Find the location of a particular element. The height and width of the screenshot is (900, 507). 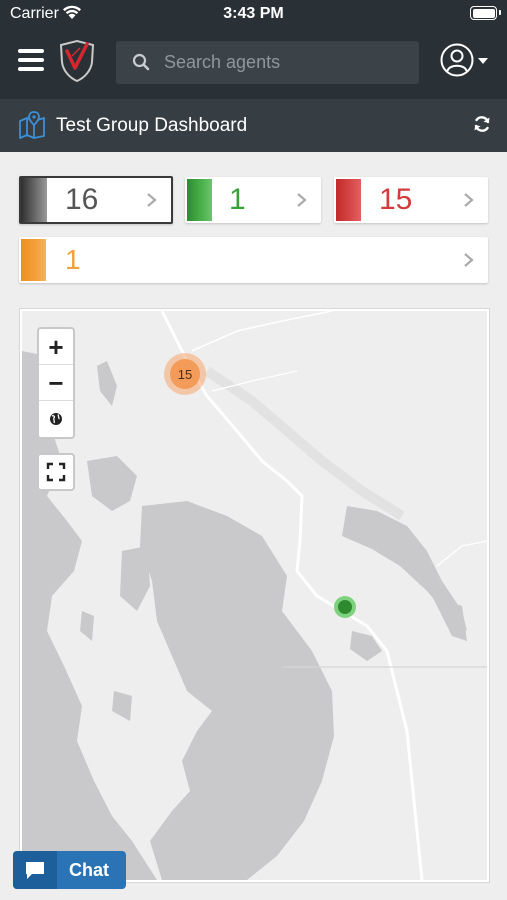

page-title: Test Group Dashboard is located at coordinates (152, 125).